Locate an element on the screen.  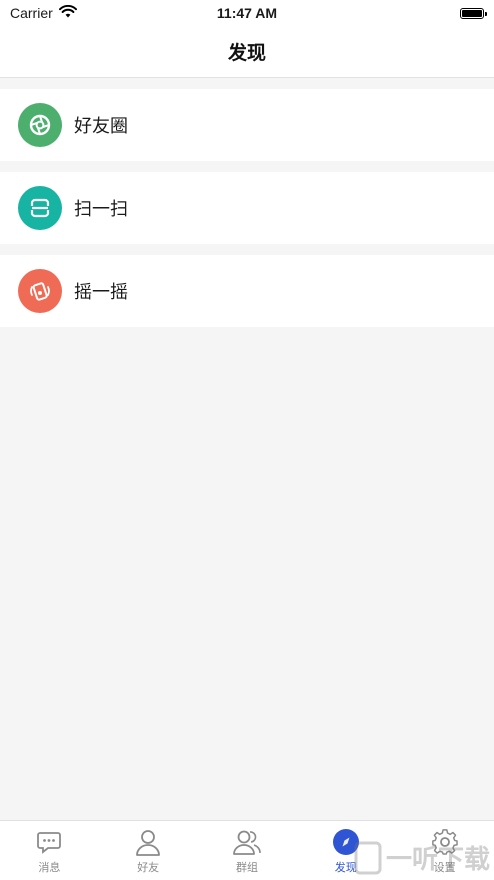
tab-bar: 消息 好友 群组 发现 设置 is located at coordinates (247, 850).